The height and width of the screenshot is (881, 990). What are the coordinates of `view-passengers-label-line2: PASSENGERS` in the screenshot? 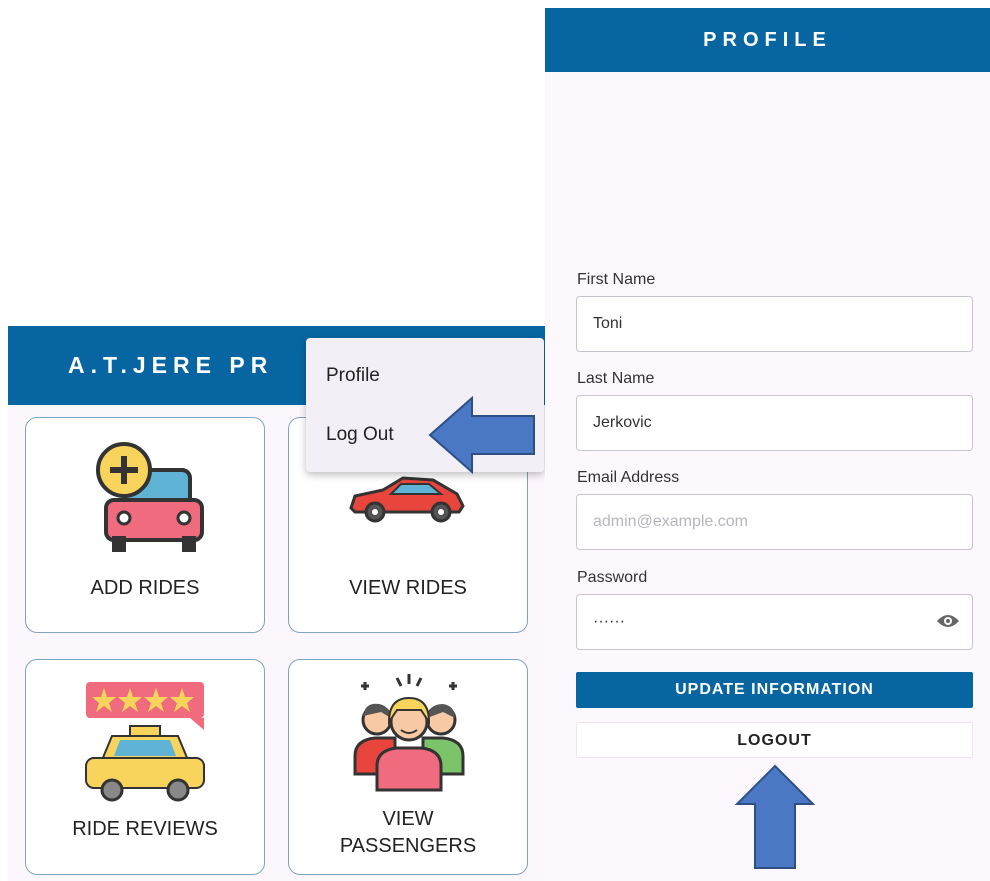 It's located at (408, 846).